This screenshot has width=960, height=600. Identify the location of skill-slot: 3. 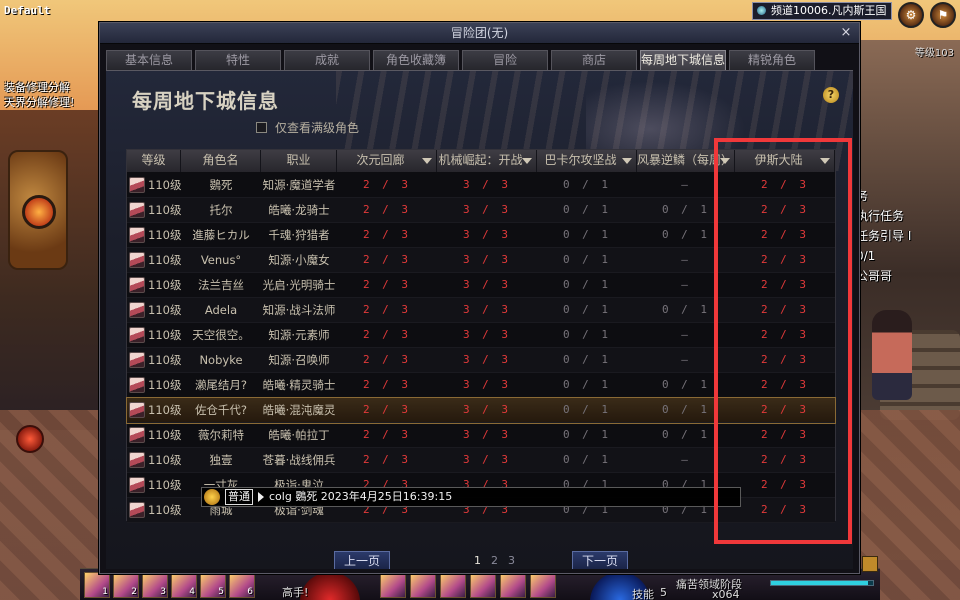
(155, 585).